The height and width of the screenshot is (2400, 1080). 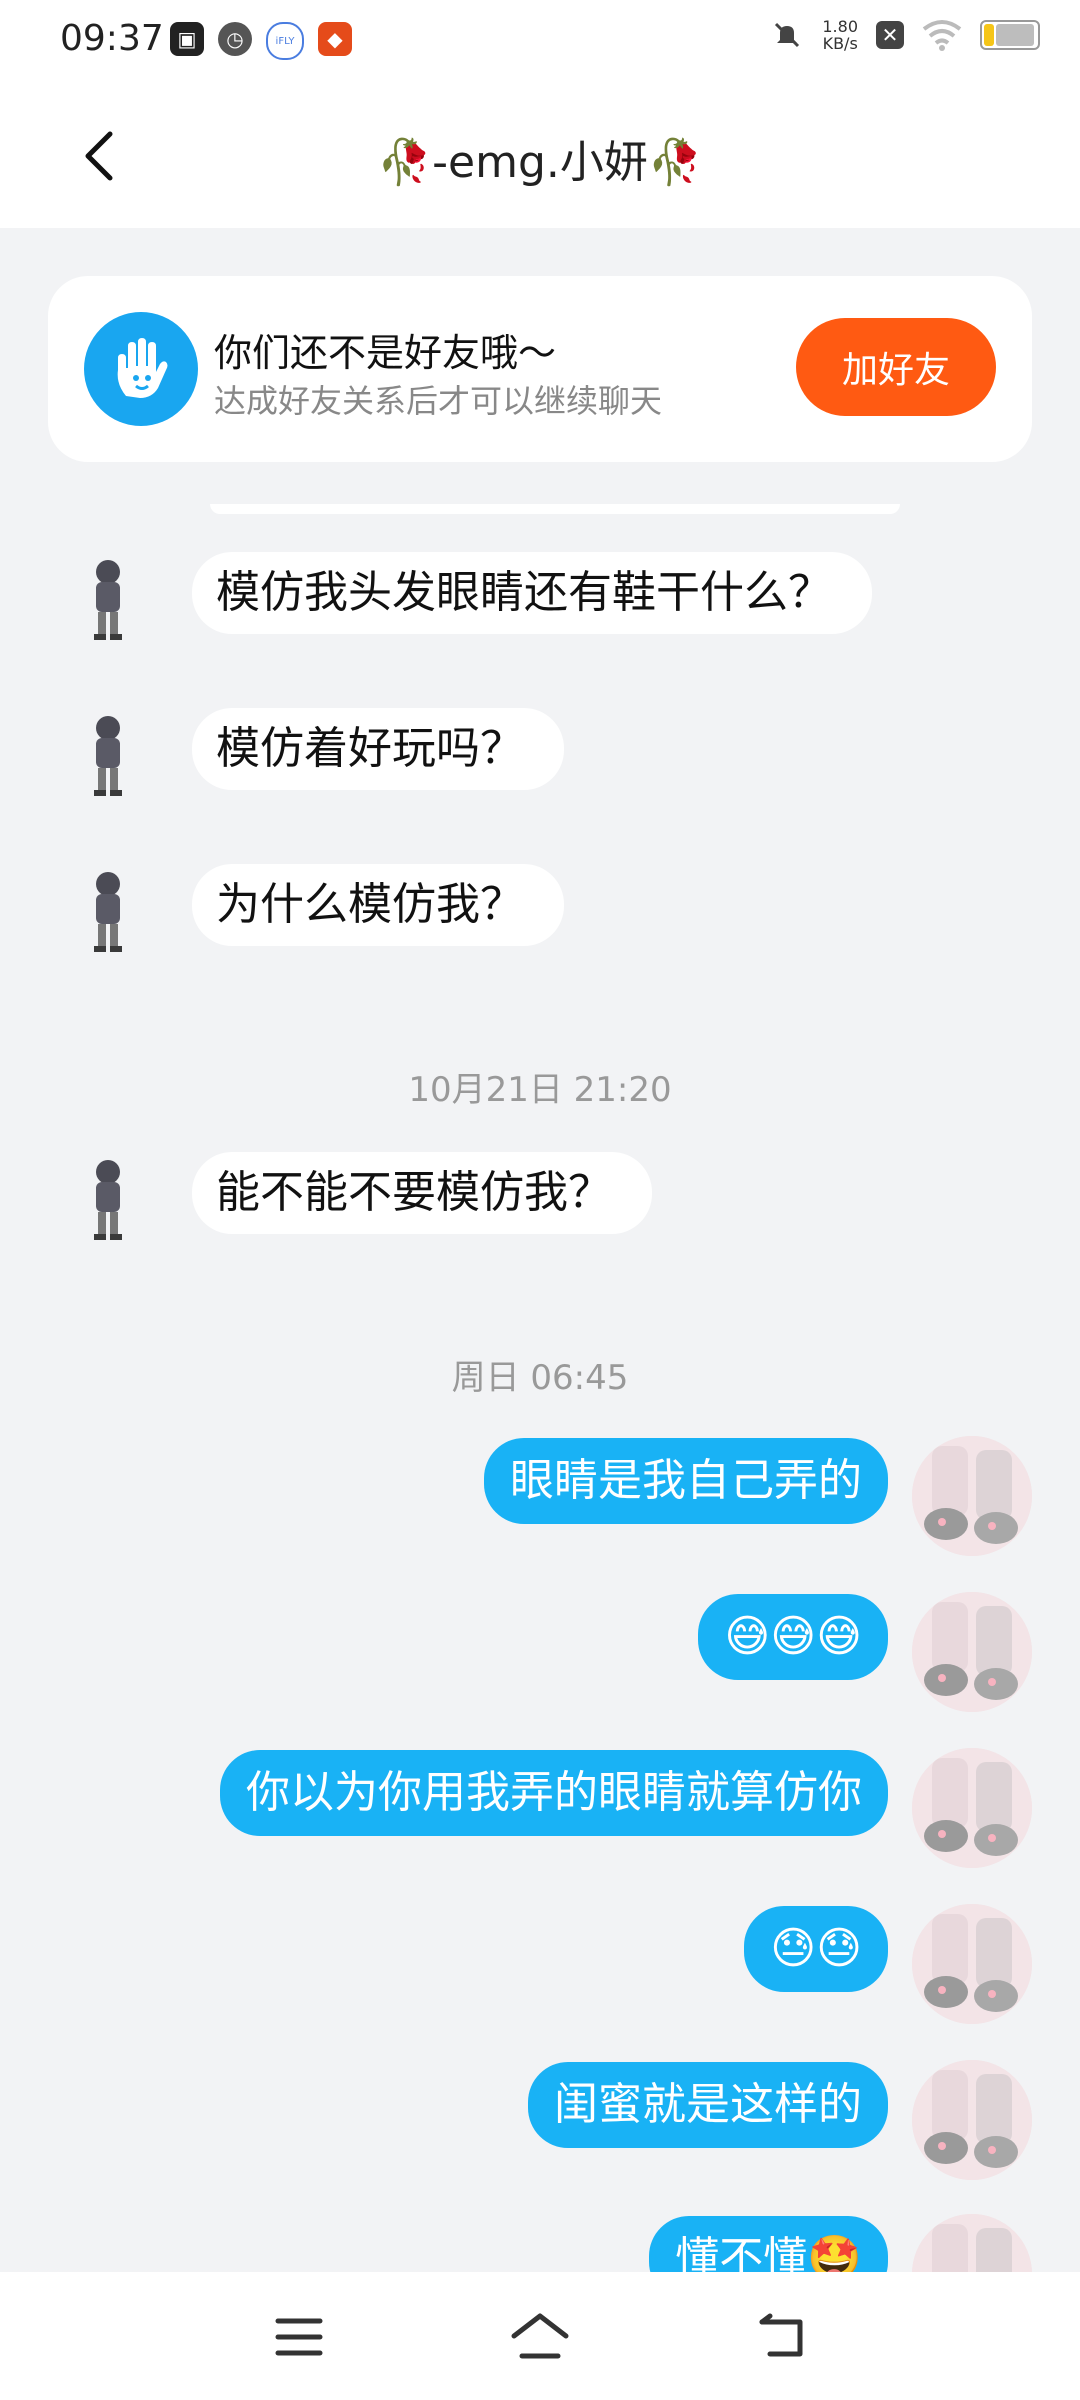 I want to click on system-nav-bar, so click(x=540, y=2336).